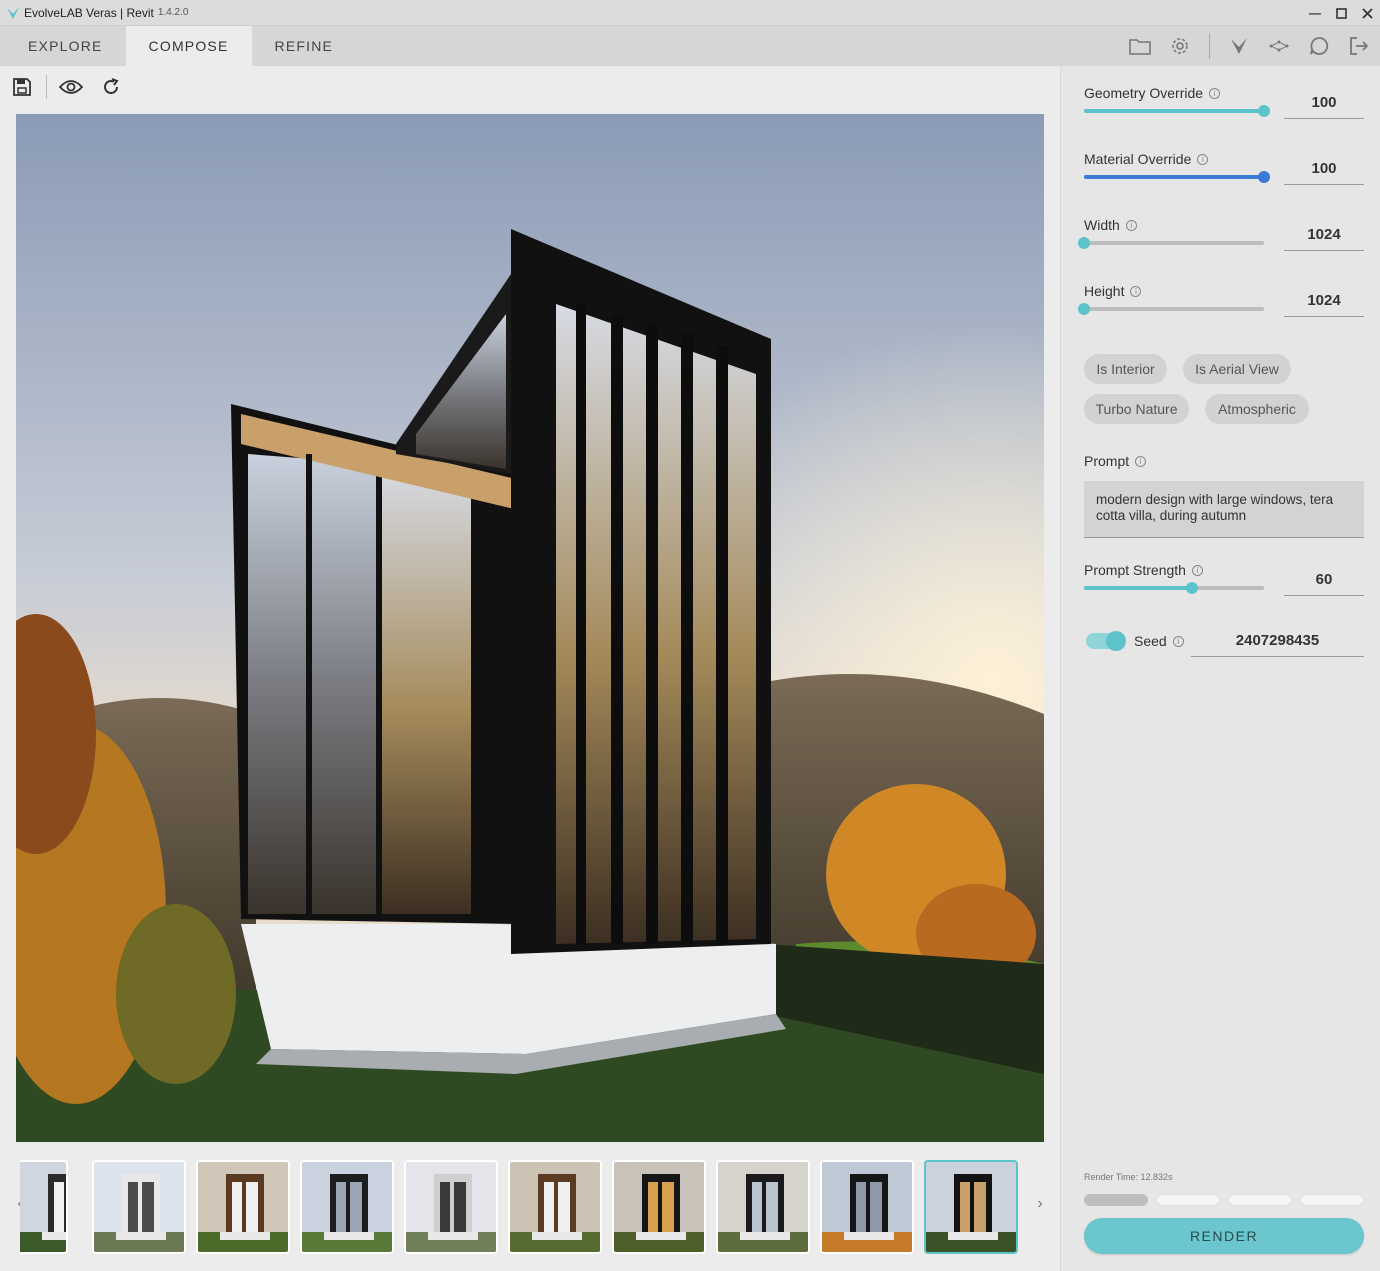 This screenshot has height=1271, width=1380. Describe the element at coordinates (188, 46) in the screenshot. I see `tab-compose: COMPOSE` at that location.